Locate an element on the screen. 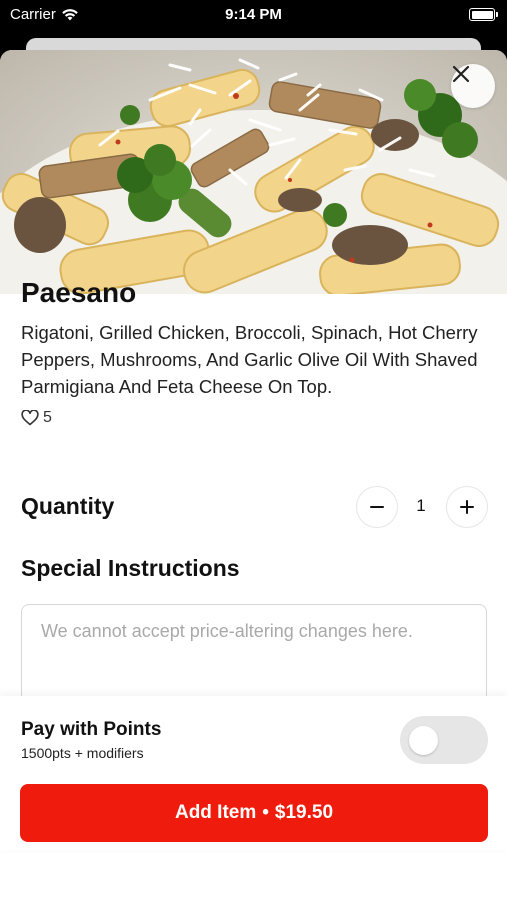 Image resolution: width=507 pixels, height=900 pixels. likes-button: 5 is located at coordinates (36, 418).